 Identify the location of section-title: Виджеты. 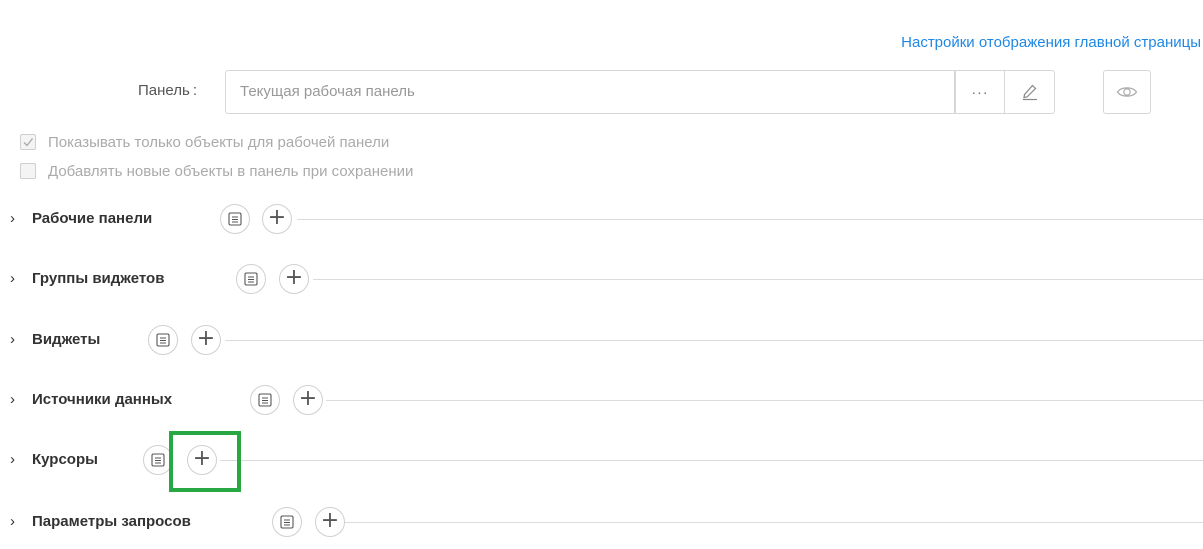
(66, 339).